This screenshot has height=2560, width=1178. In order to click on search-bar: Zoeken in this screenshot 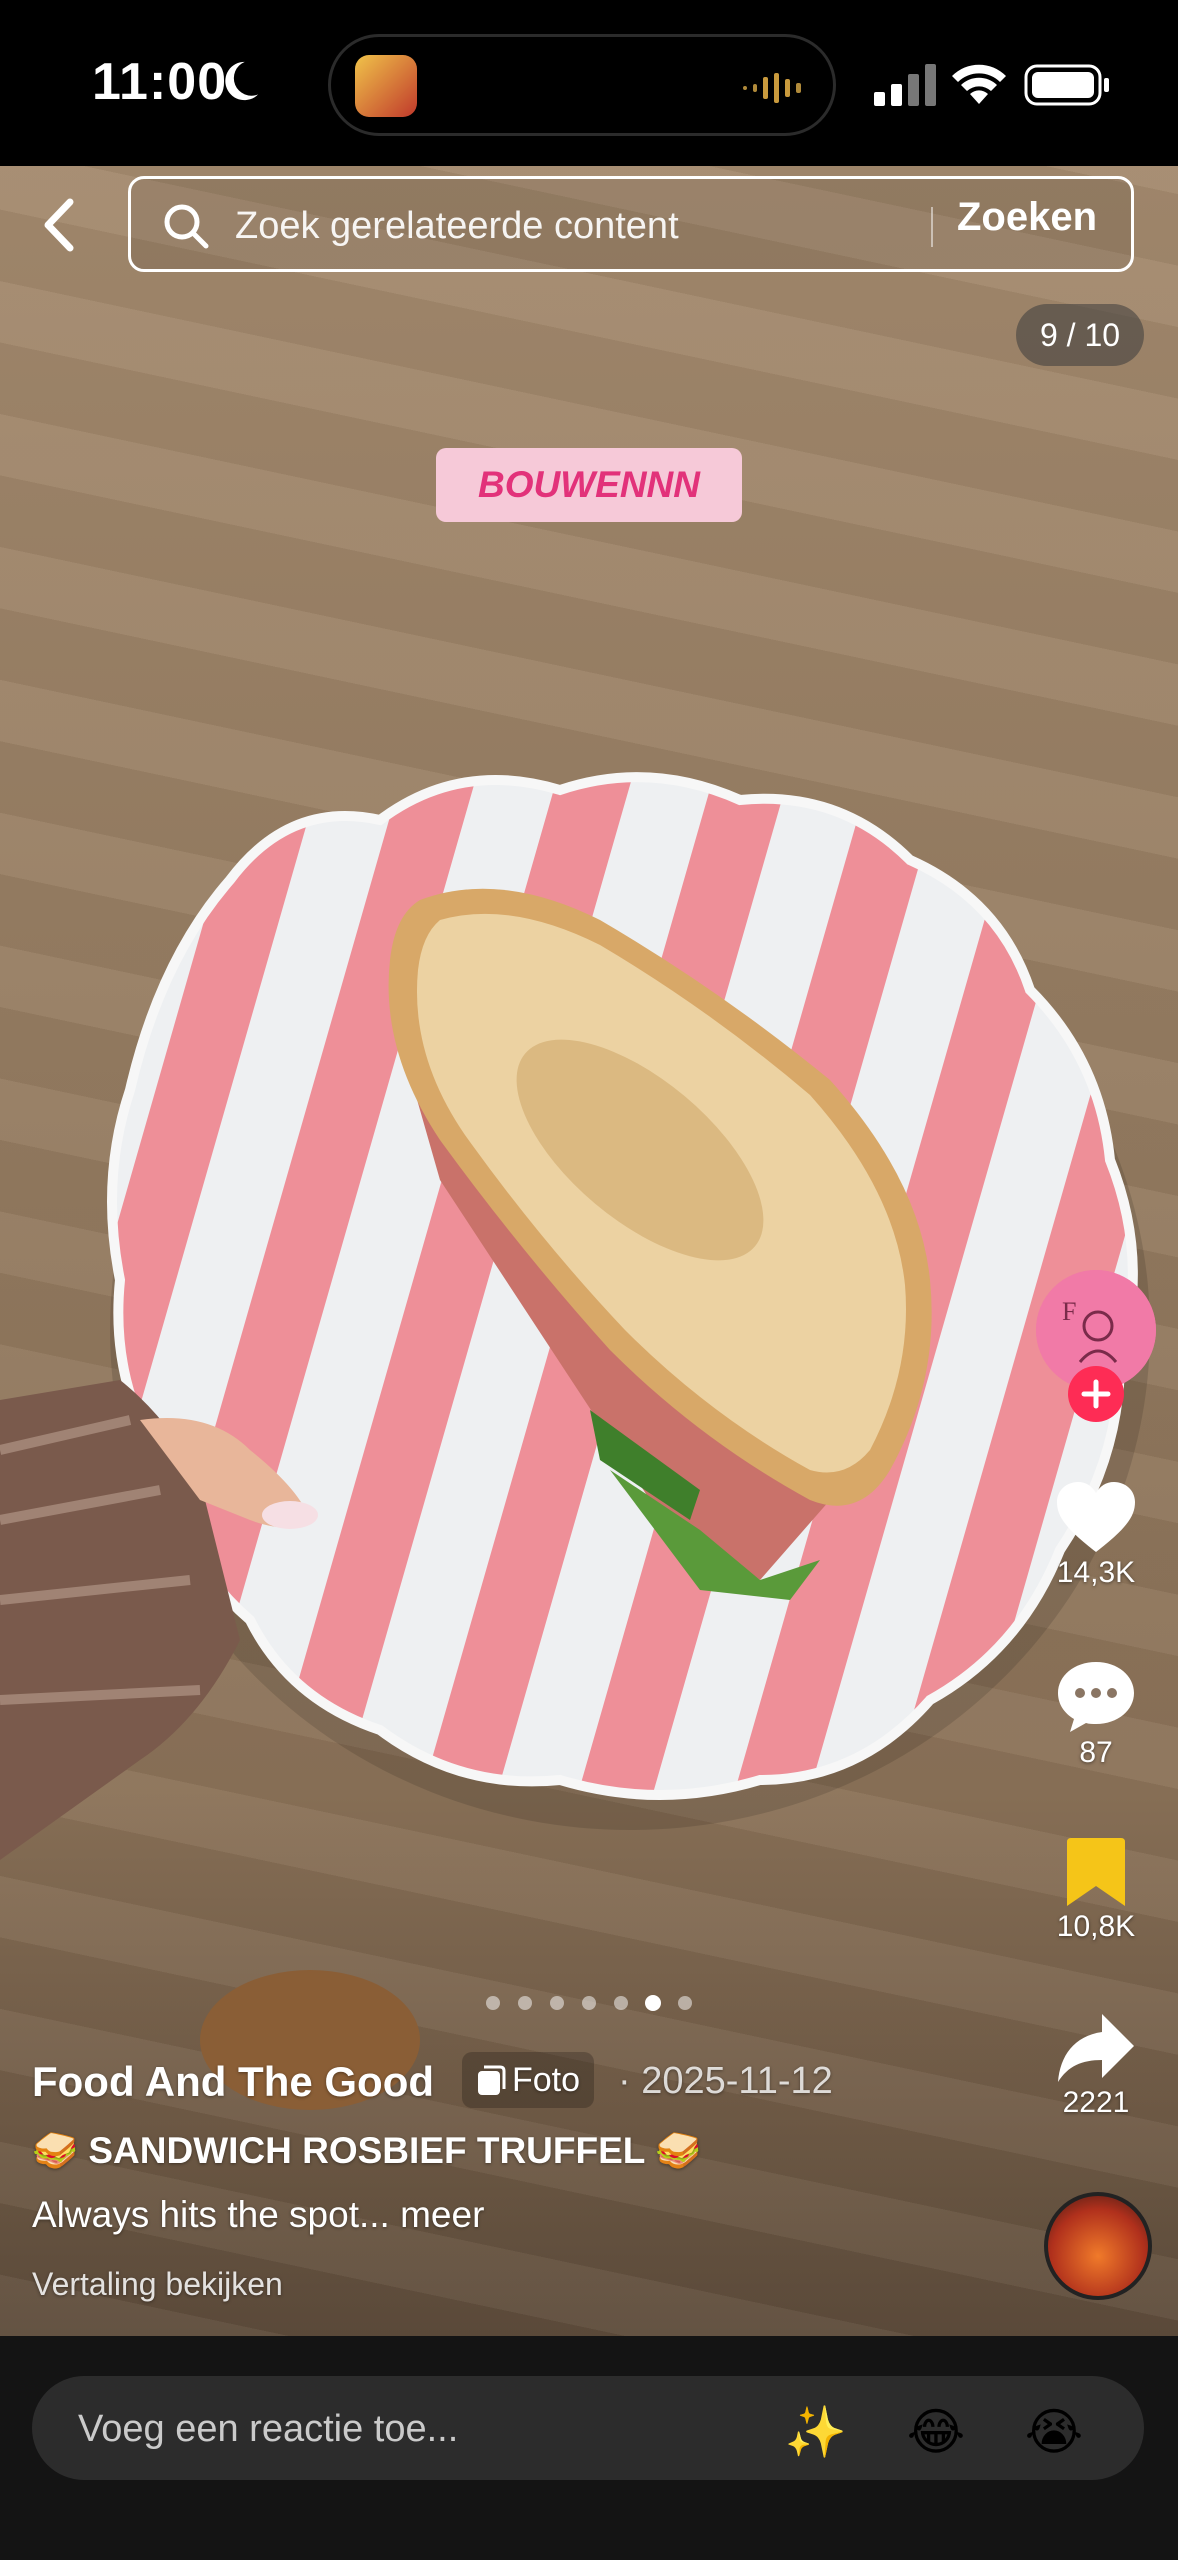, I will do `click(631, 224)`.